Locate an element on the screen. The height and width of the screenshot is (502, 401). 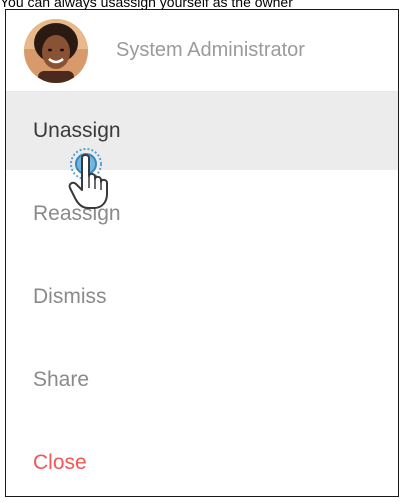
user-name: System Administrator is located at coordinates (210, 50).